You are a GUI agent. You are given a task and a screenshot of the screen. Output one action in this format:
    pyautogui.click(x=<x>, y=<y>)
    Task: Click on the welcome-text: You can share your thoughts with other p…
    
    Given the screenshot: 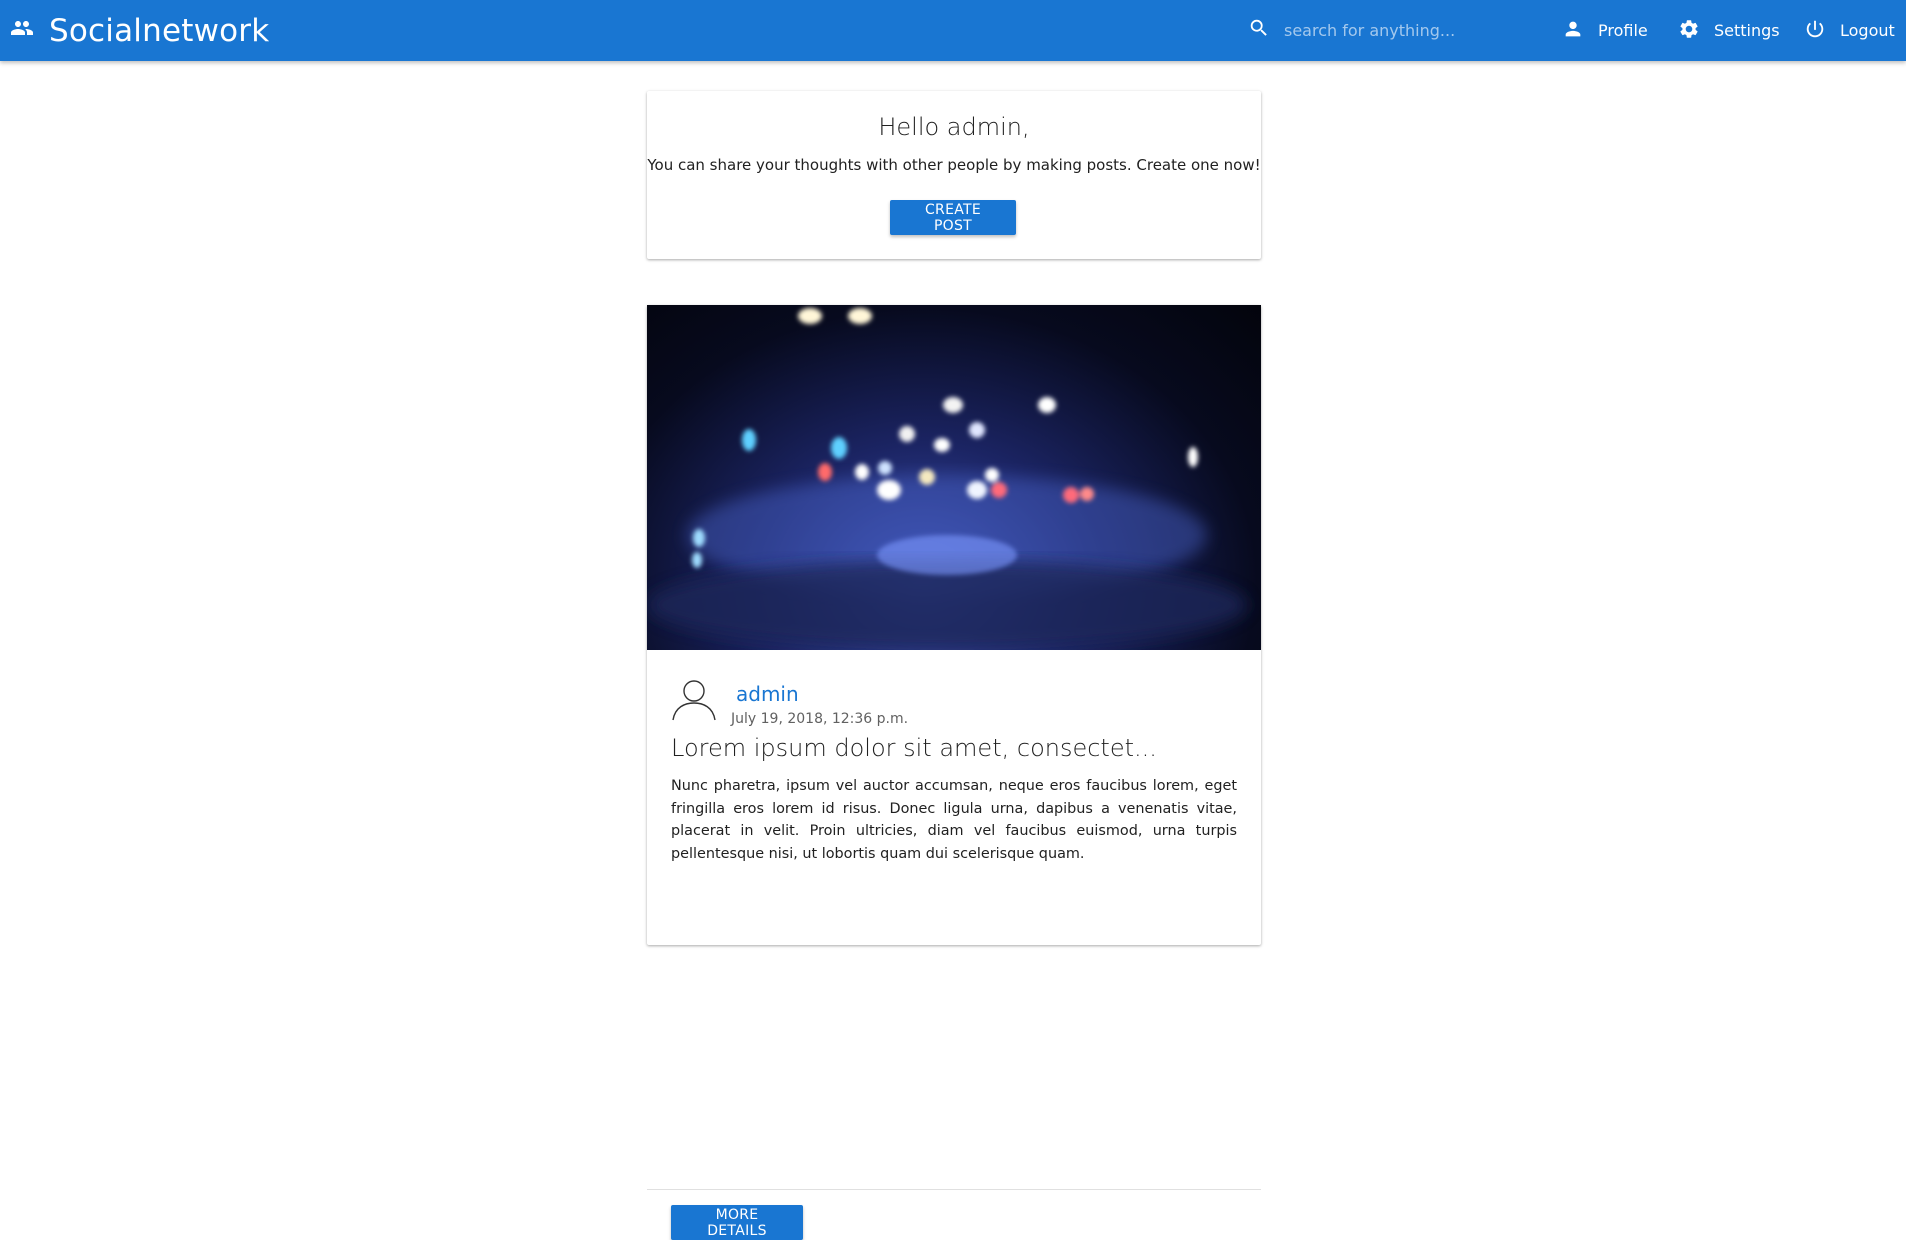 What is the action you would take?
    pyautogui.click(x=954, y=165)
    